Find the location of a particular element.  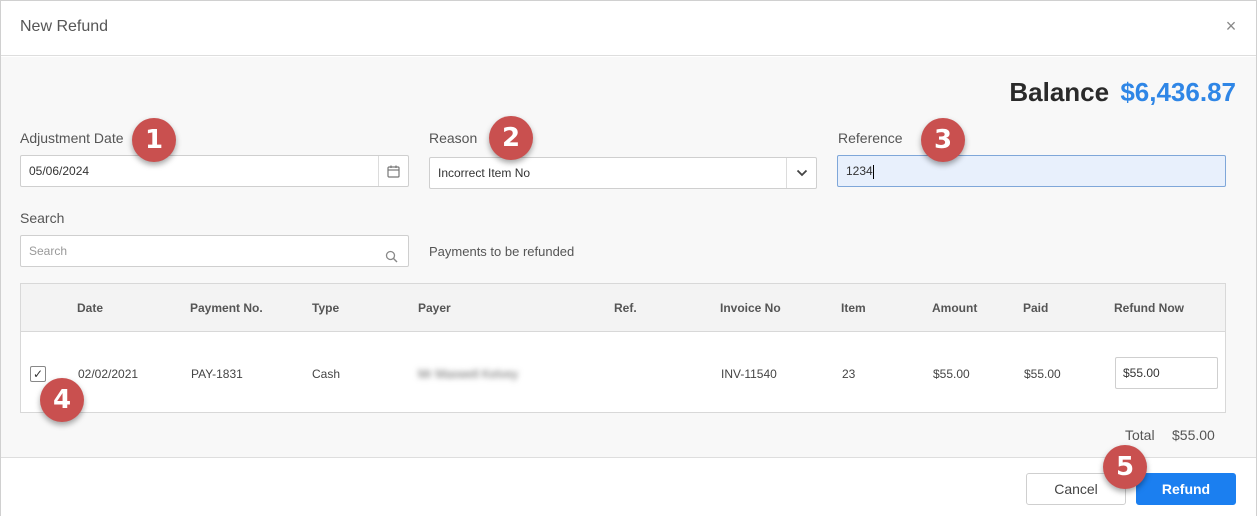

dialog-title: New Refund is located at coordinates (64, 26).